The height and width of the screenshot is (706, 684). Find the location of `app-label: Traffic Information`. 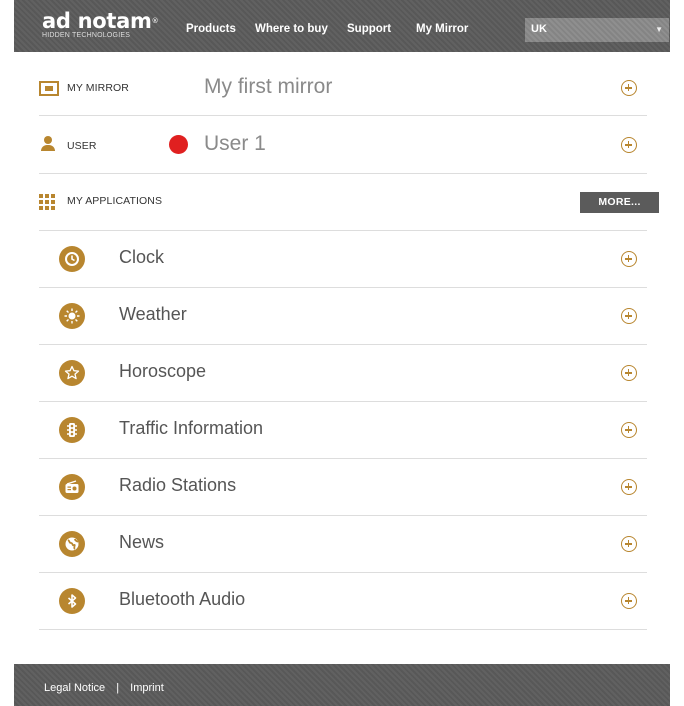

app-label: Traffic Information is located at coordinates (191, 428).